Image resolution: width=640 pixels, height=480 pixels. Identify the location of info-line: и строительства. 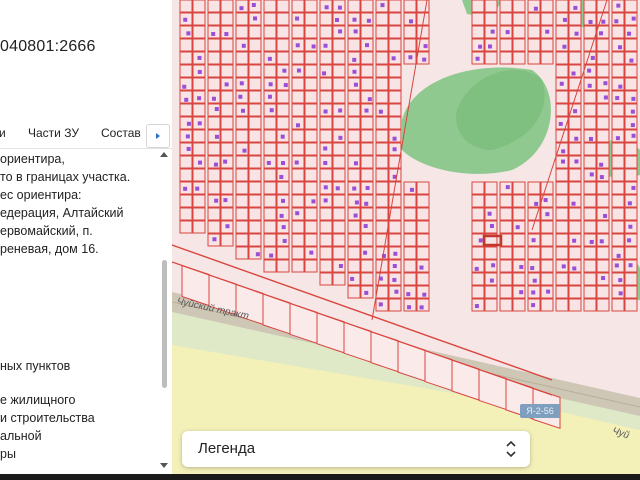
(47, 418).